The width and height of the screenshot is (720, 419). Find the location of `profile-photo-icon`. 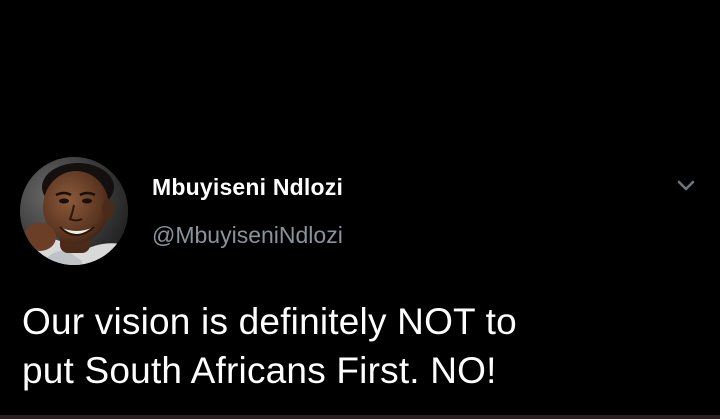

profile-photo-icon is located at coordinates (74, 211).